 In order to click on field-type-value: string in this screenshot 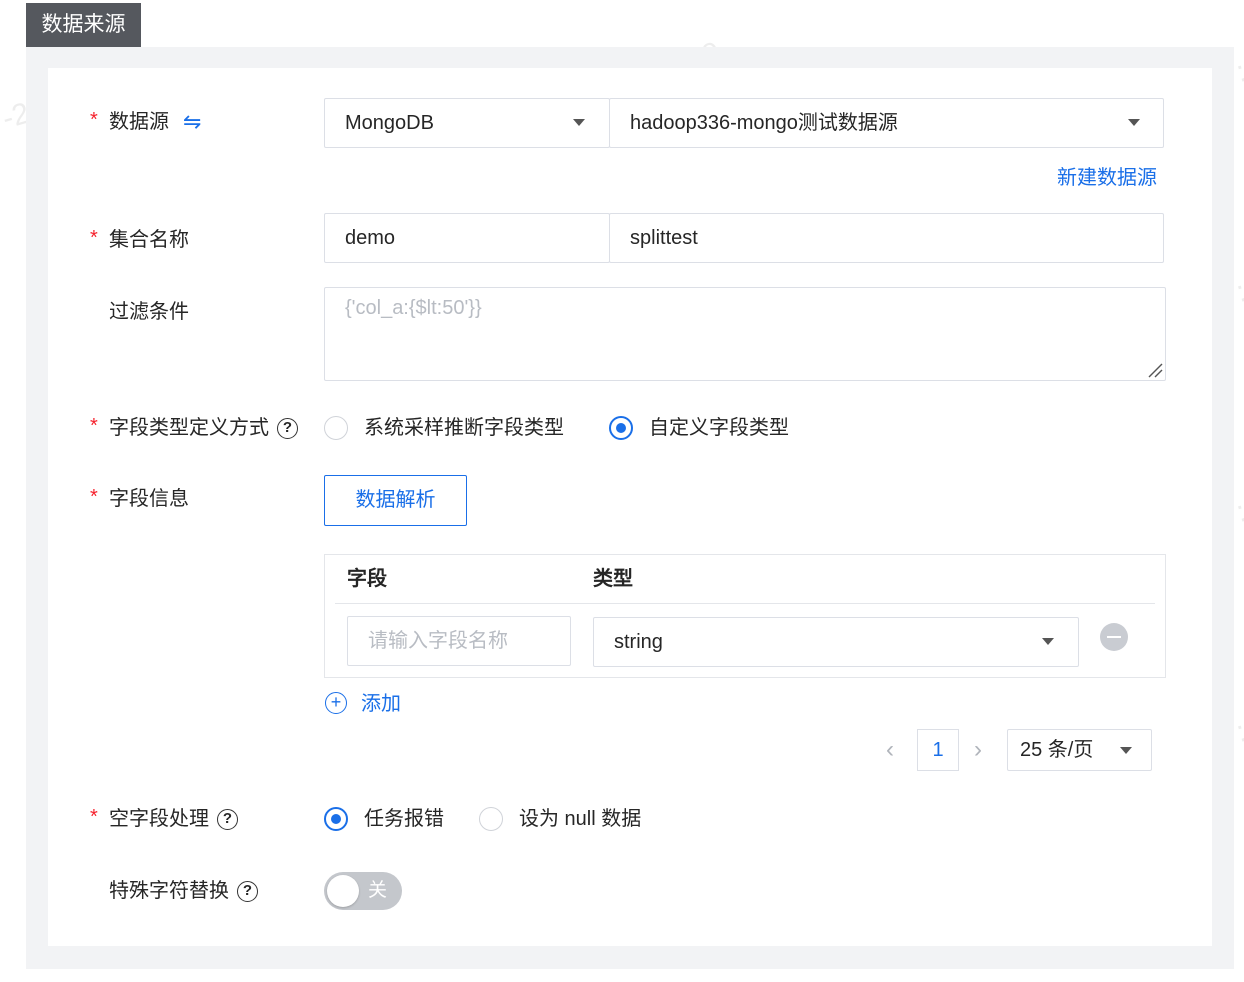, I will do `click(638, 642)`.